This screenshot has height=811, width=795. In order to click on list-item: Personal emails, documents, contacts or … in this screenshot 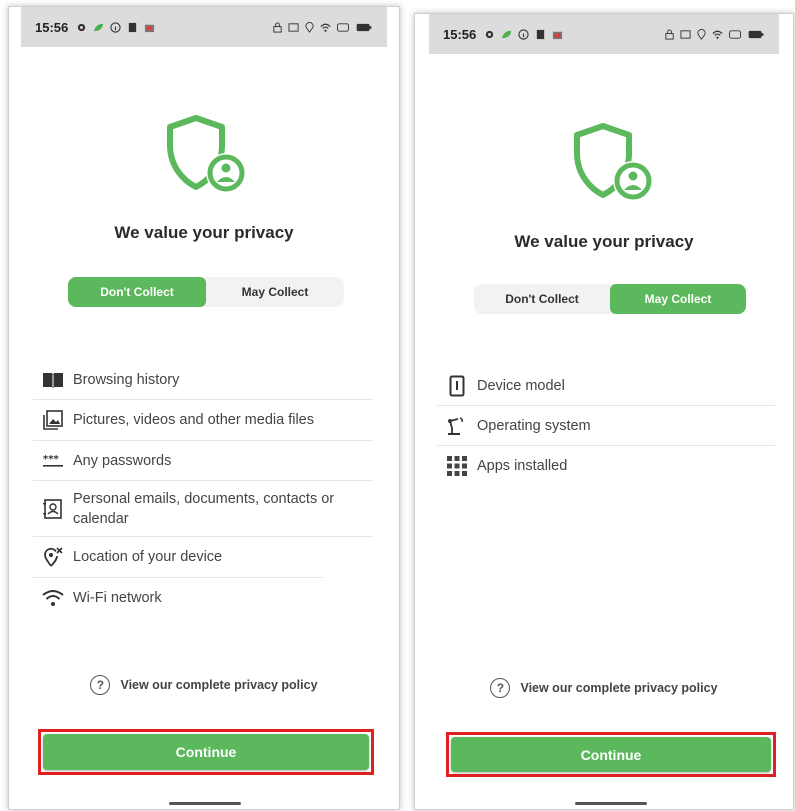, I will do `click(203, 509)`.